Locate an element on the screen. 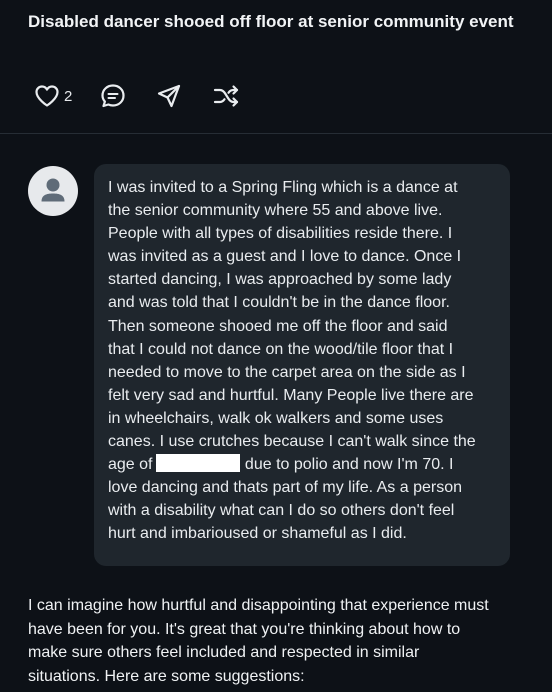  section-divider is located at coordinates (276, 133).